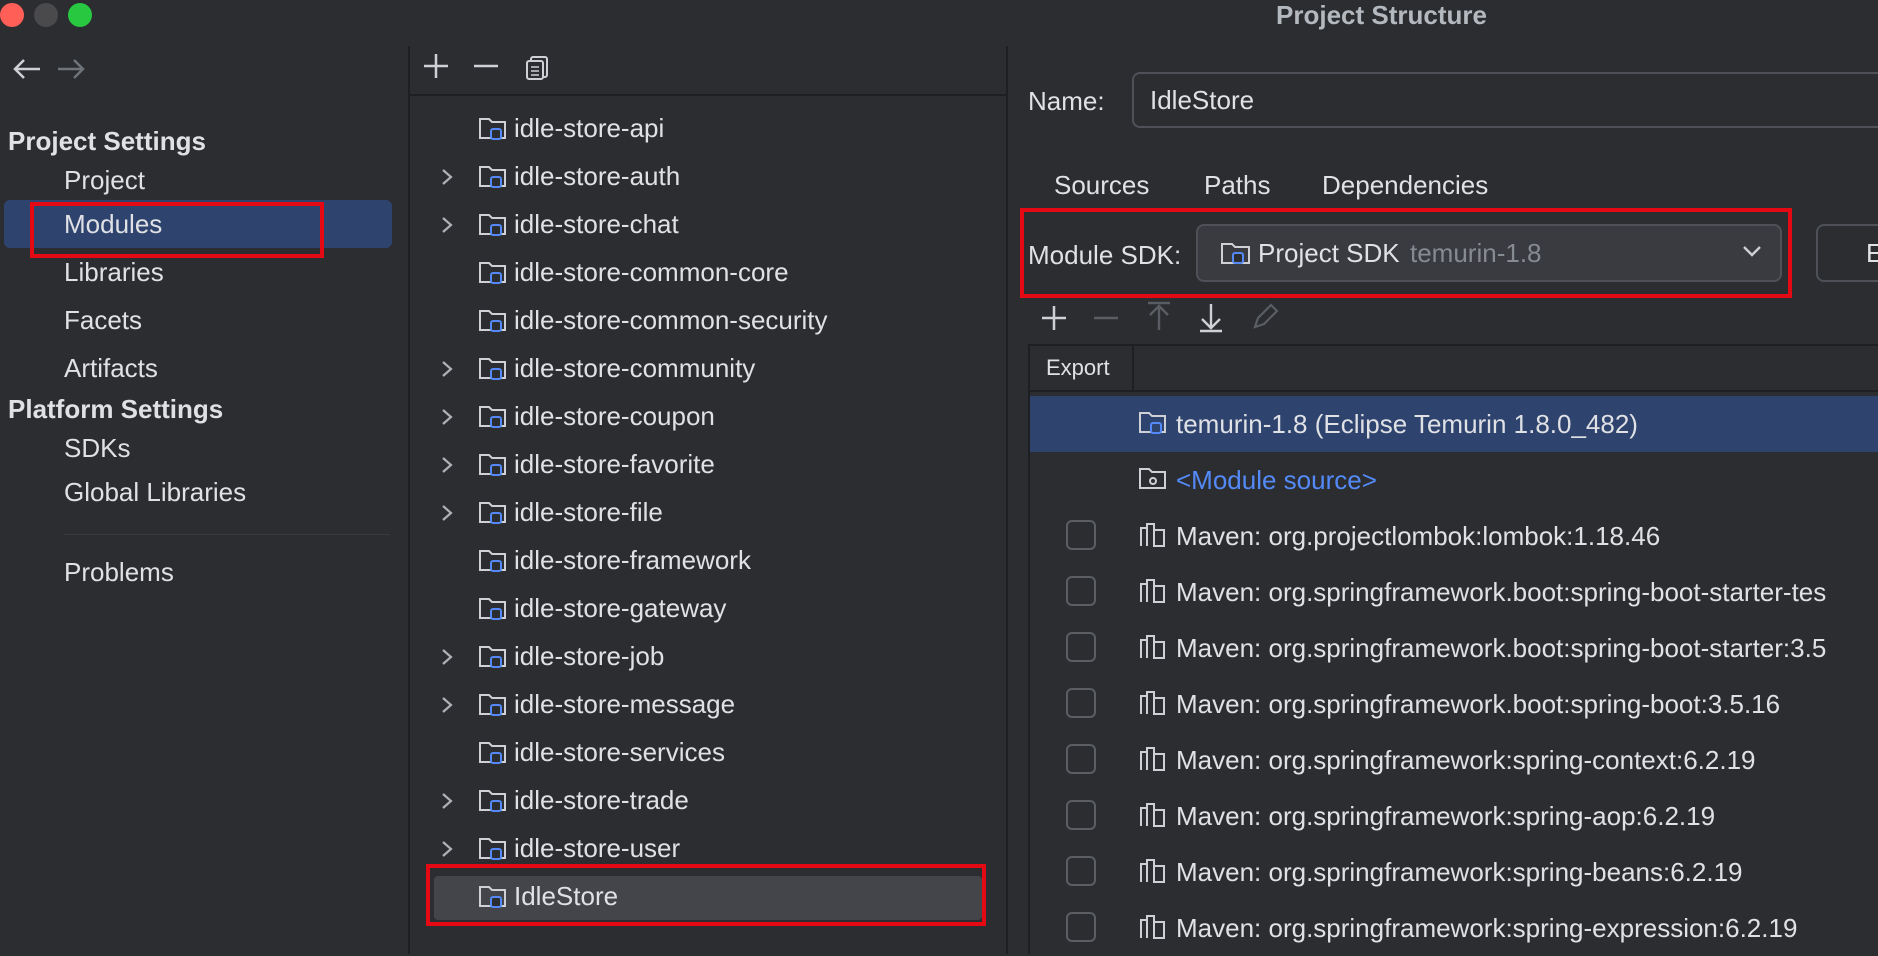  Describe the element at coordinates (107, 141) in the screenshot. I see `project-settings-header: Project Settings` at that location.